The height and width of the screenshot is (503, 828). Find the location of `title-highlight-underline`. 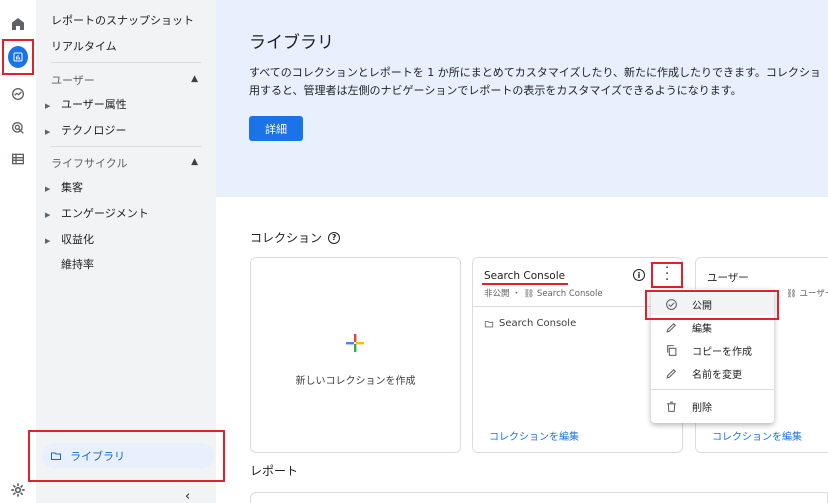

title-highlight-underline is located at coordinates (525, 284).